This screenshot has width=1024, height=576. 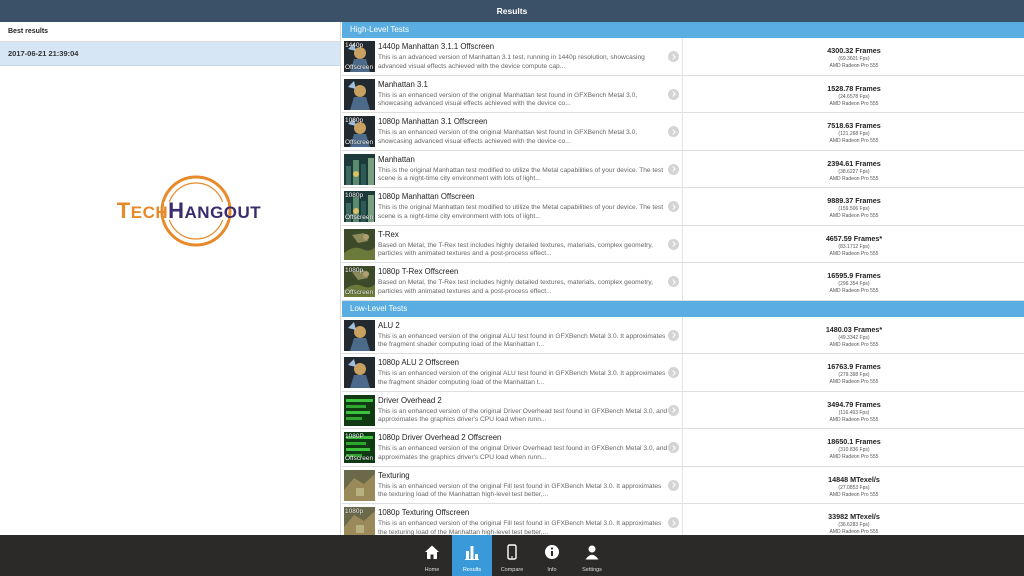 I want to click on score-value: 14848 MTexel/s, so click(x=854, y=479).